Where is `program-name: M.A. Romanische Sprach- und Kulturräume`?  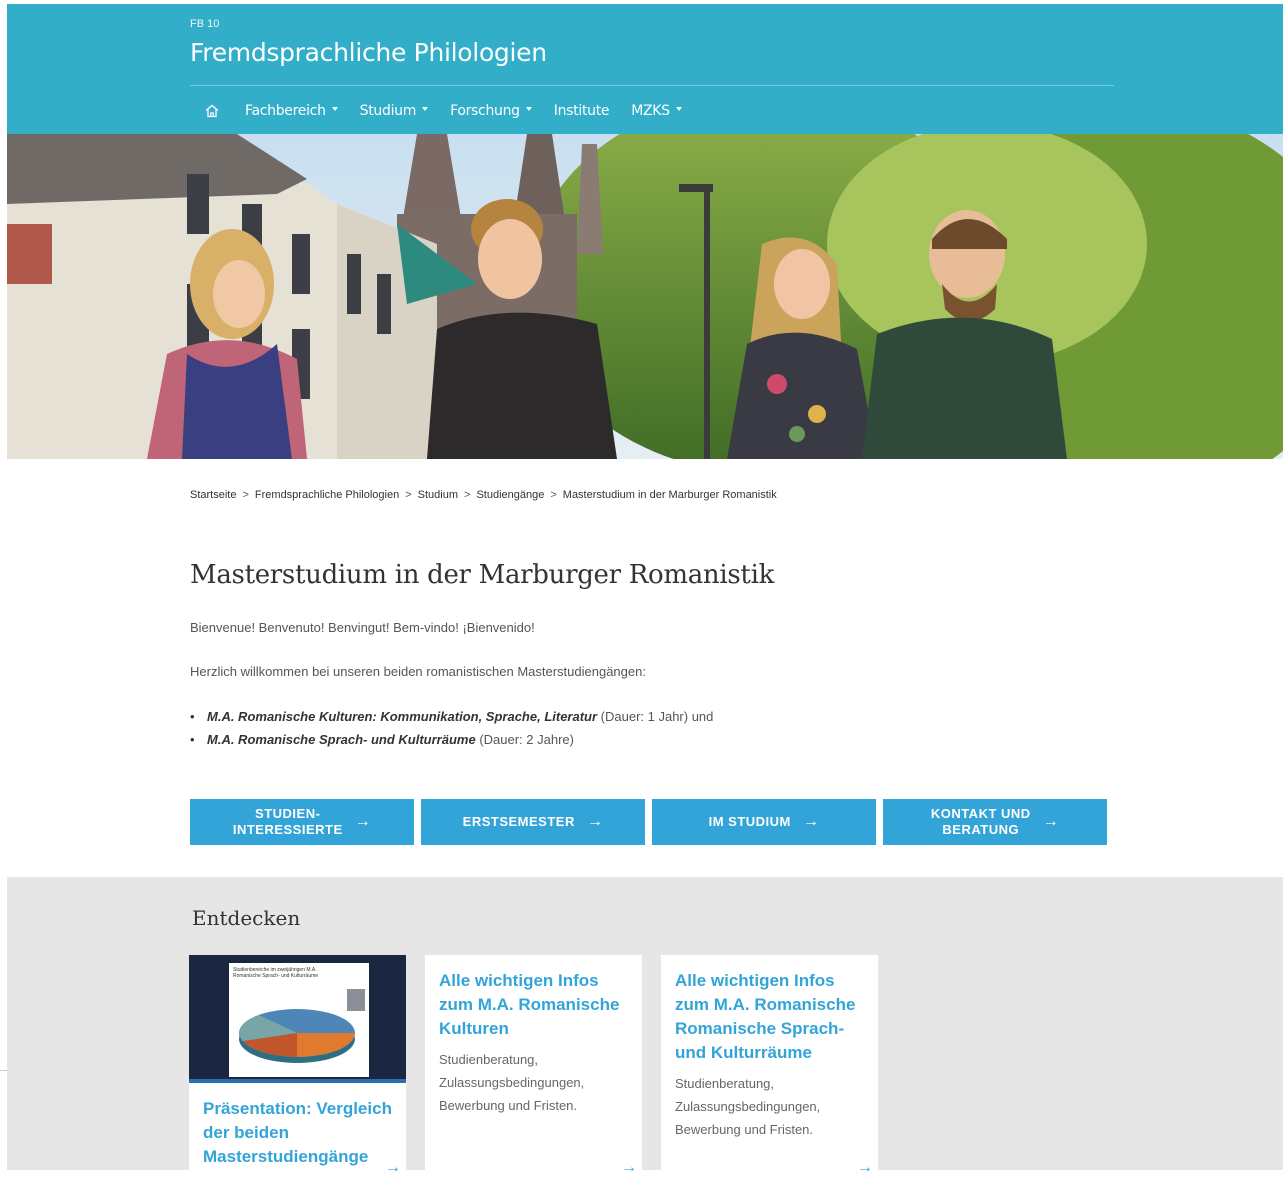 program-name: M.A. Romanische Sprach- und Kulturräume is located at coordinates (341, 739).